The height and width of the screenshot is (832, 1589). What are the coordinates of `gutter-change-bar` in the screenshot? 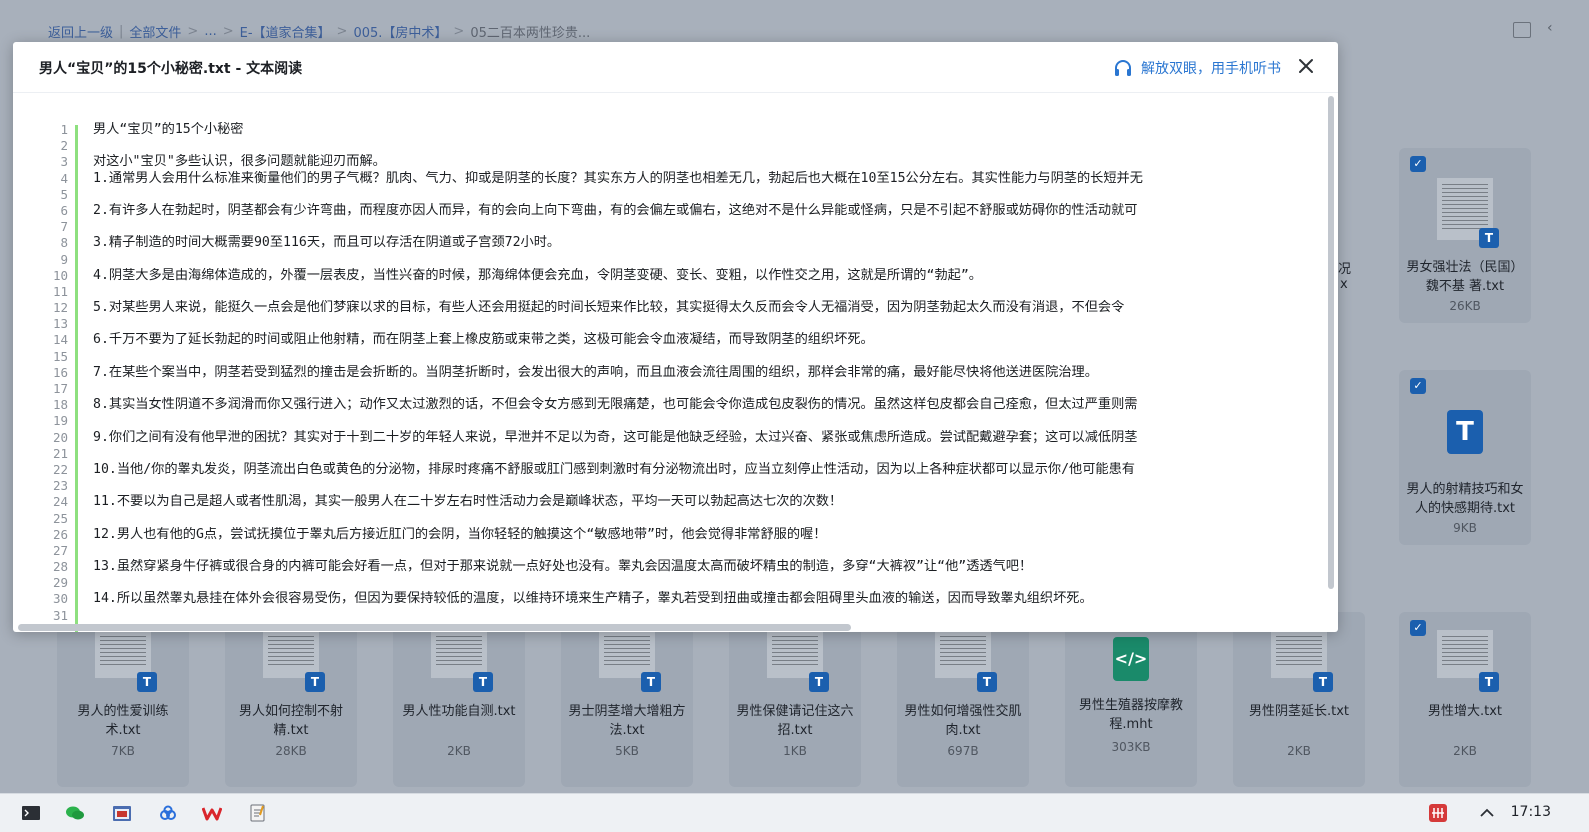 It's located at (76, 378).